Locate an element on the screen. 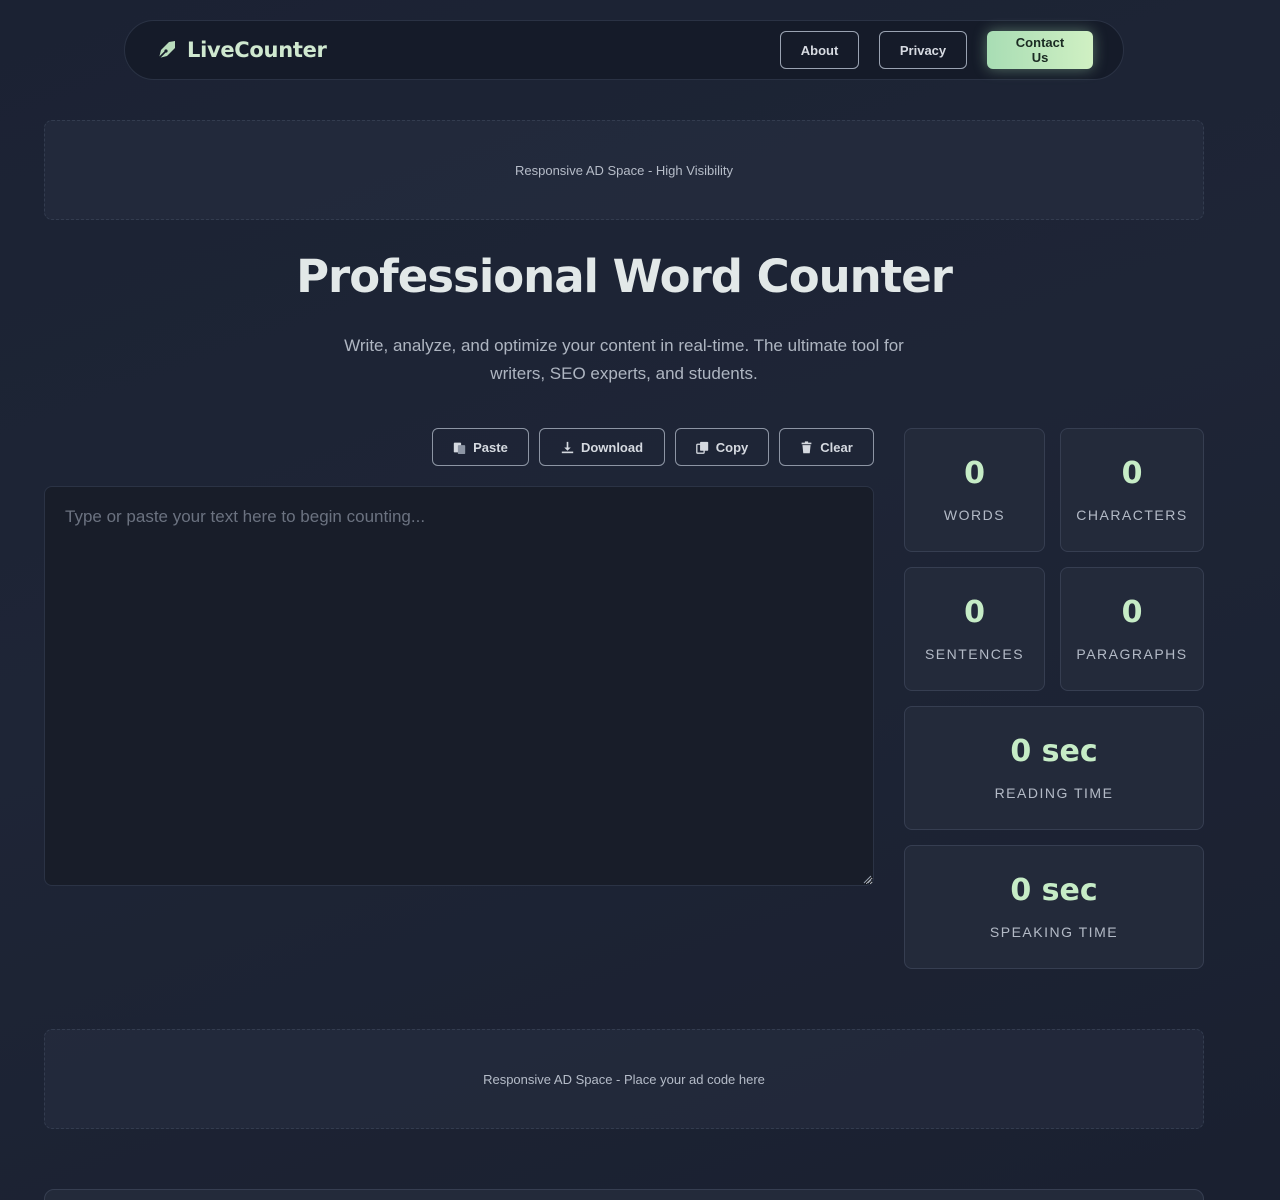  clear-button: Clear is located at coordinates (826, 447).